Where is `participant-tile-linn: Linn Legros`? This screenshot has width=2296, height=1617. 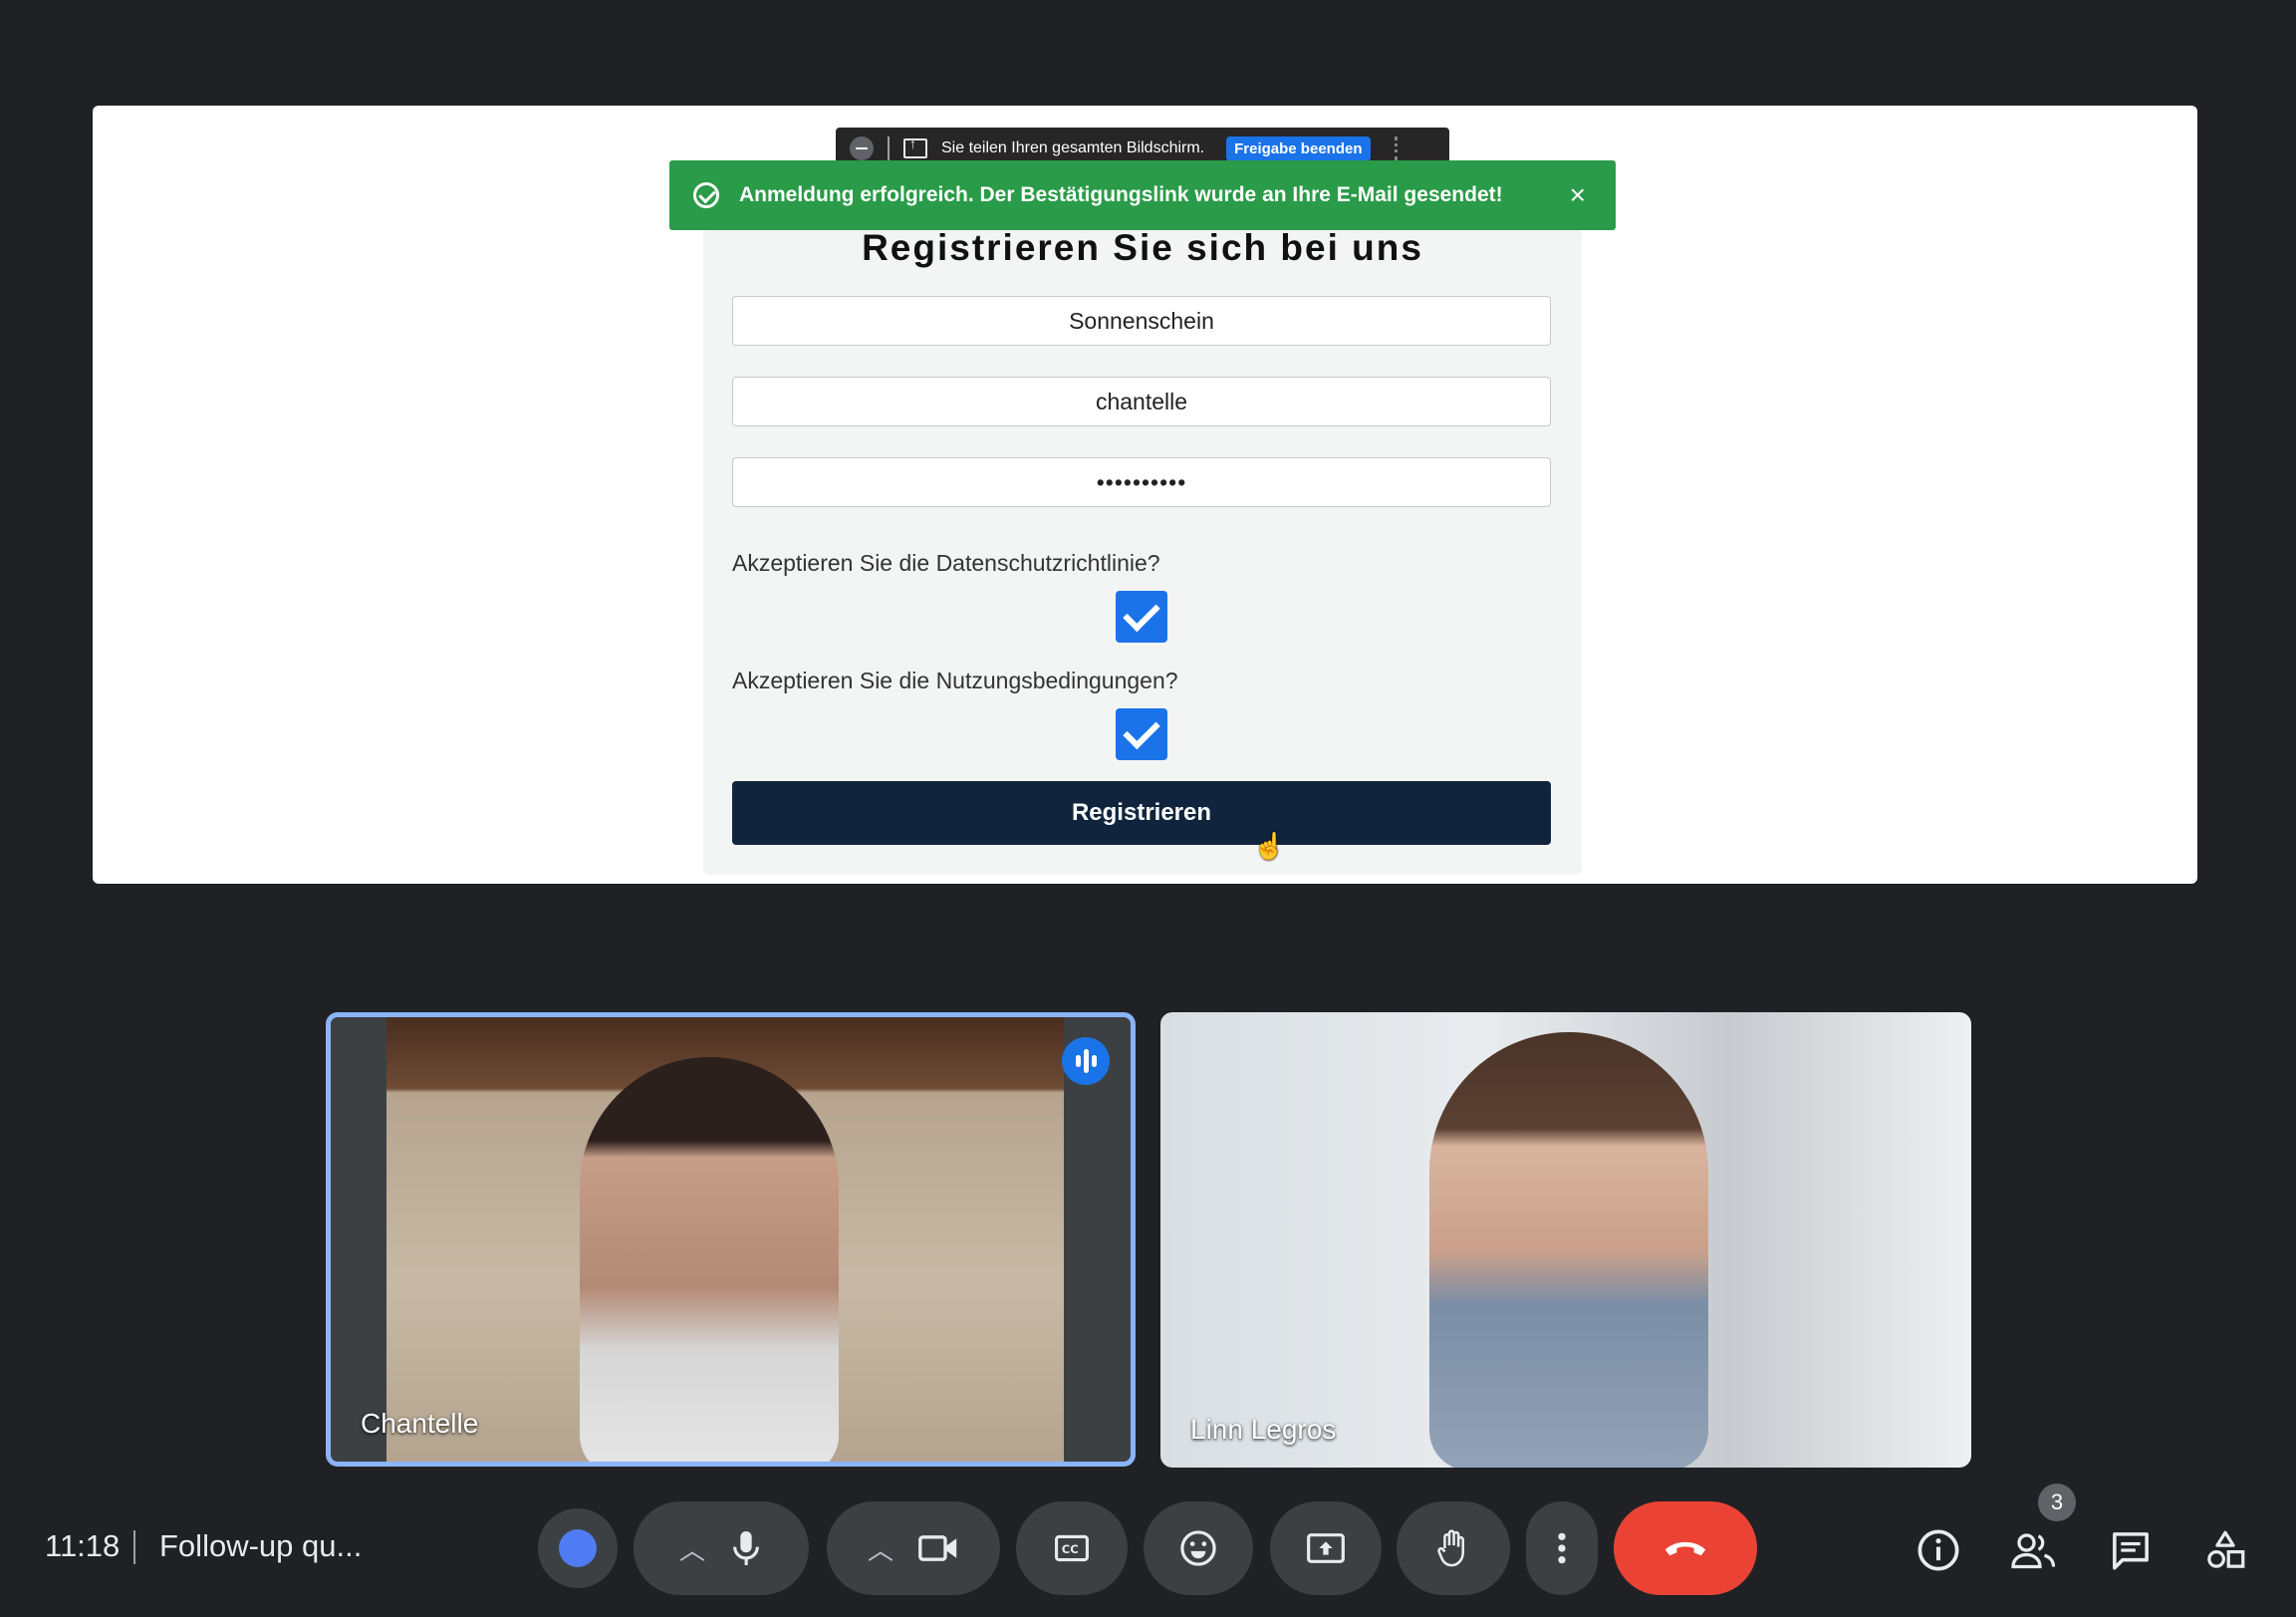
participant-tile-linn: Linn Legros is located at coordinates (1566, 1240).